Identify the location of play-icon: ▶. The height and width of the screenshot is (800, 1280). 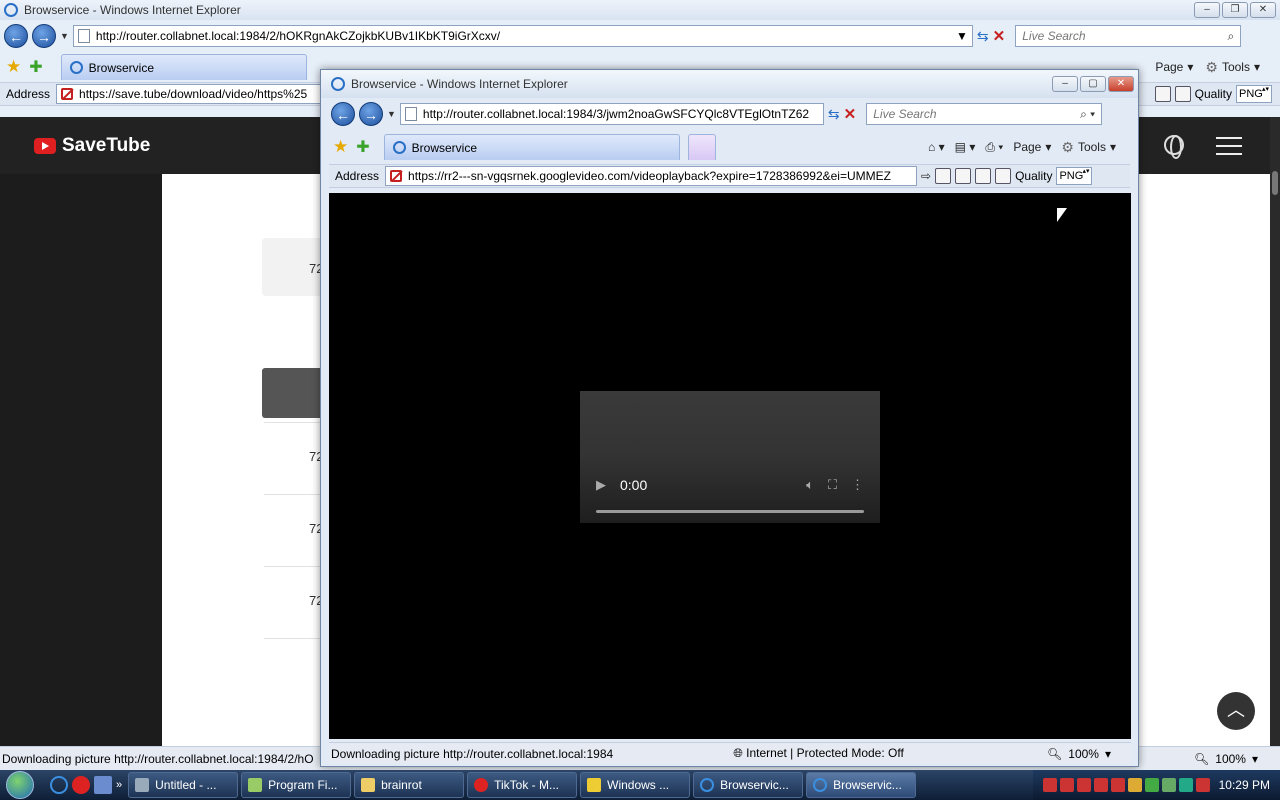
(601, 485).